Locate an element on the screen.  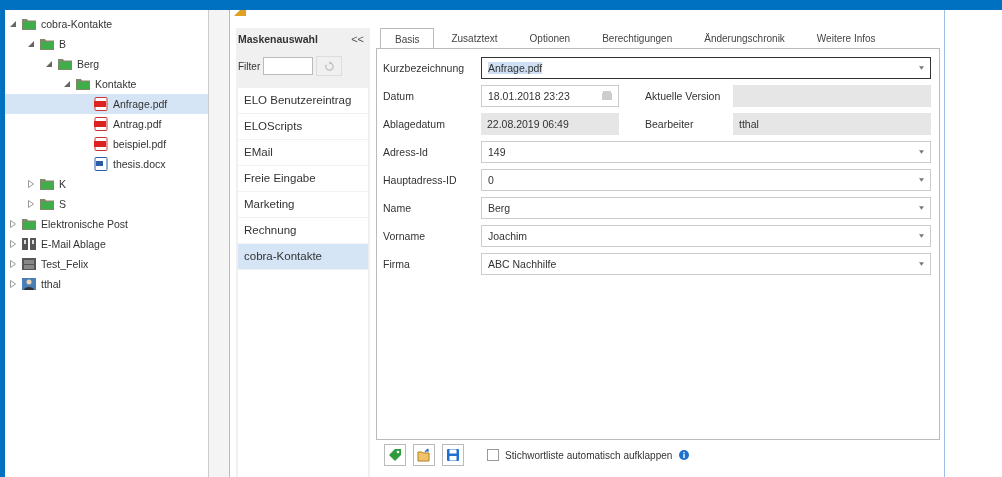
tree-item: Elektronische Post is located at coordinates (106, 224).